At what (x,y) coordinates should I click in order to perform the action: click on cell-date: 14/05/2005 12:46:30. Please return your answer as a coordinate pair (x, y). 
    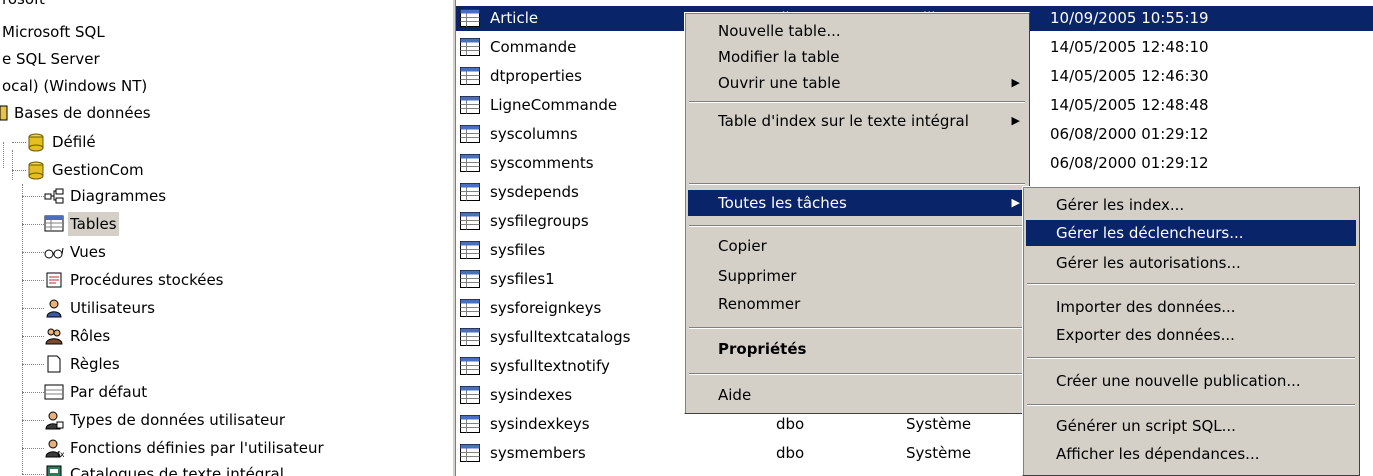
    Looking at the image, I should click on (1129, 76).